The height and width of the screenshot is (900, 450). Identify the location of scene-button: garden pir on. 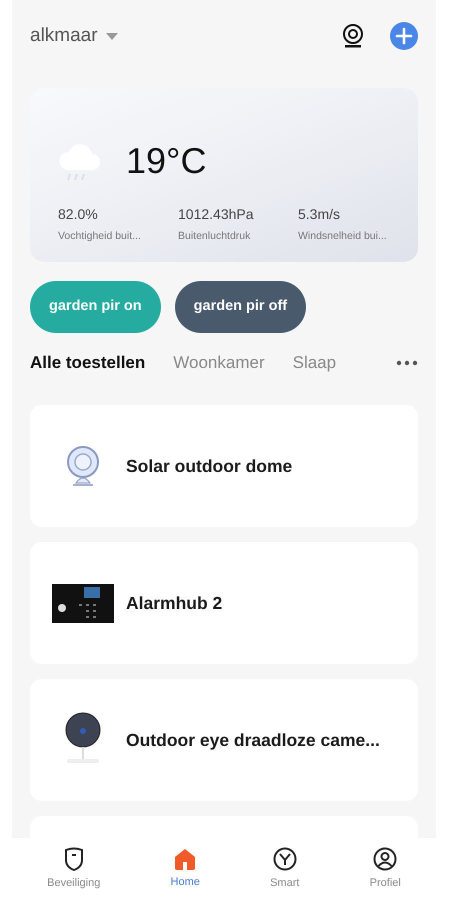
(95, 307).